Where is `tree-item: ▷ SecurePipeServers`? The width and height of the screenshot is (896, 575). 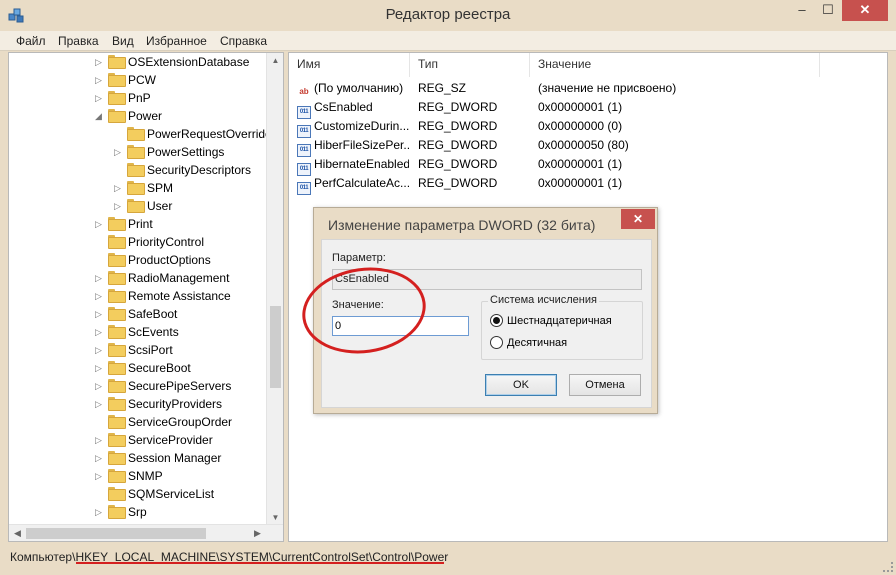
tree-item: ▷ SecurePipeServers is located at coordinates (163, 386).